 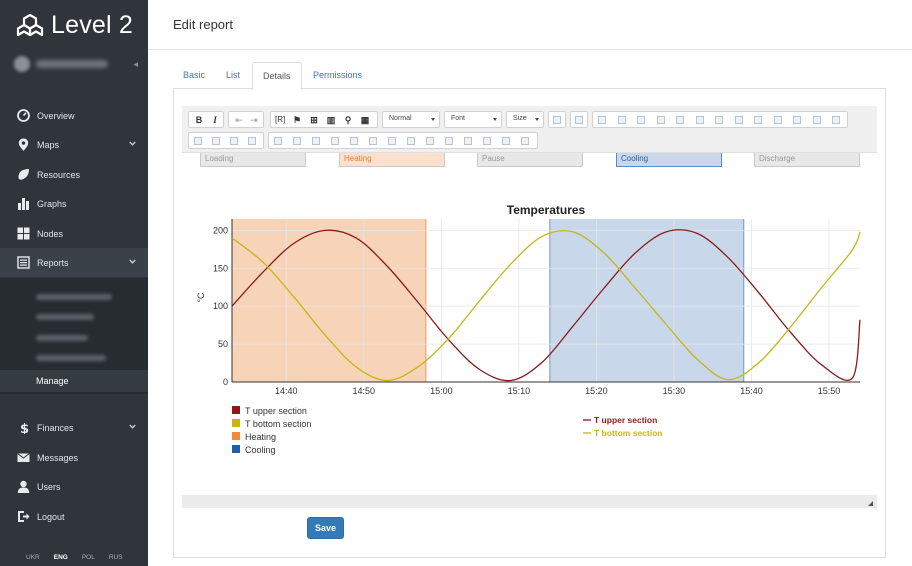 I want to click on sidebar-item-label: Finances, so click(x=55, y=427).